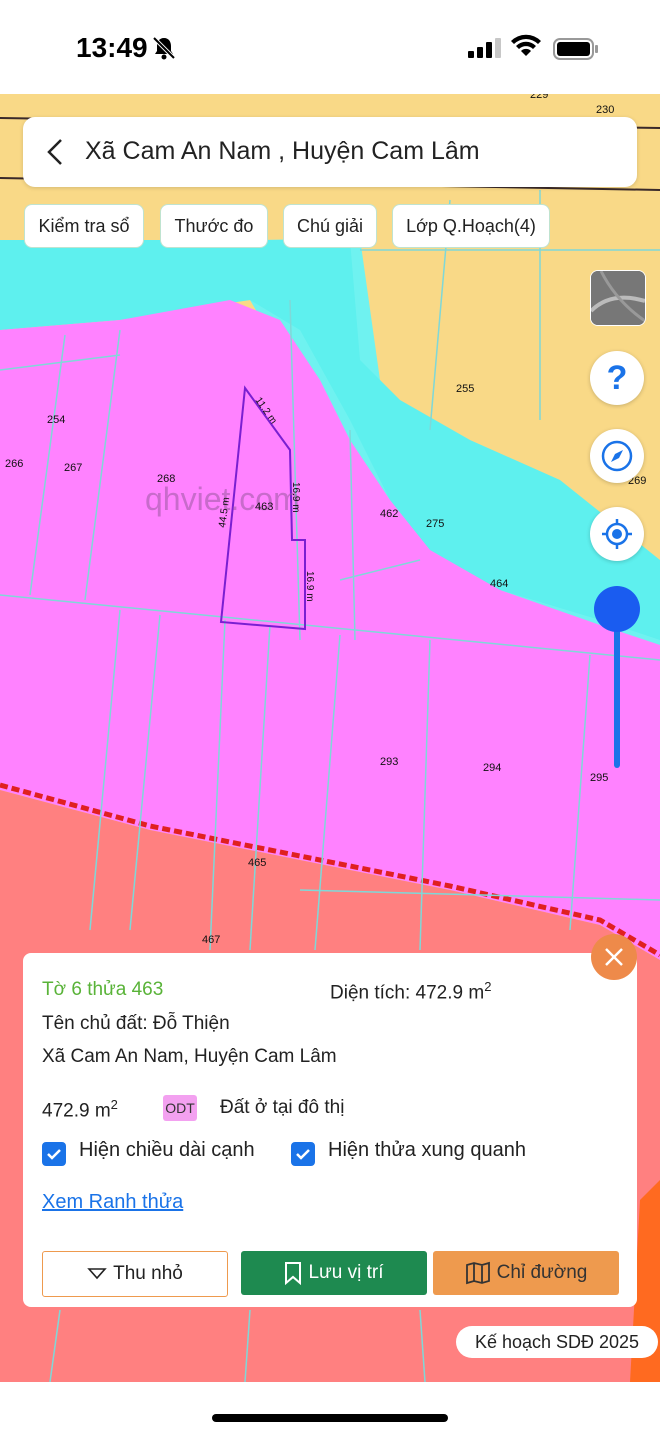 The width and height of the screenshot is (660, 1434). Describe the element at coordinates (214, 226) in the screenshot. I see `measure-chip: Thước đo` at that location.